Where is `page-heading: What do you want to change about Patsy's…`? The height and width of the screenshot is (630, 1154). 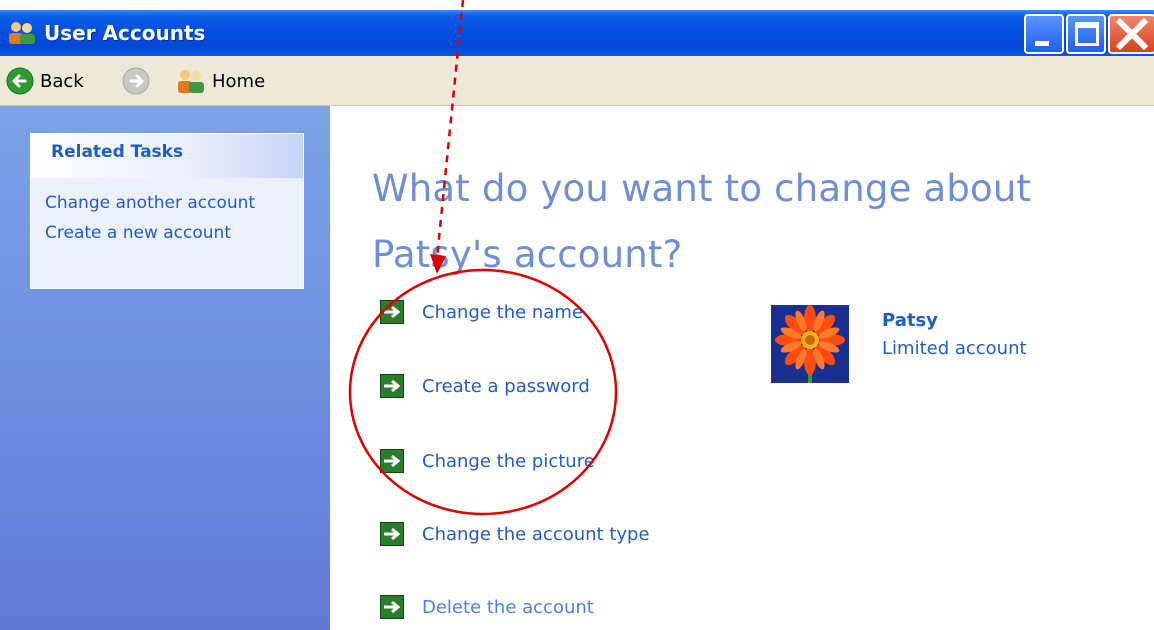 page-heading: What do you want to change about Patsy's… is located at coordinates (752, 222).